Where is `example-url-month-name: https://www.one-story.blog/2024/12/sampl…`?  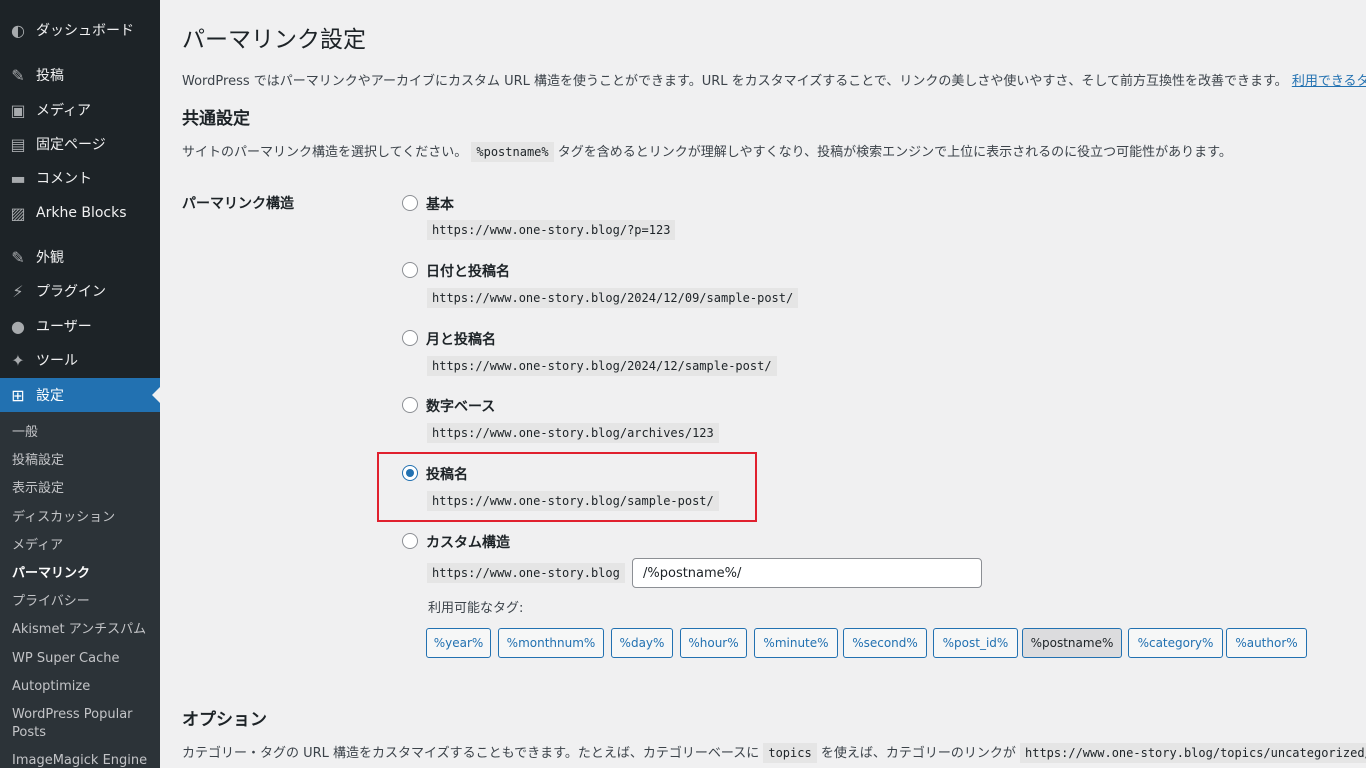 example-url-month-name: https://www.one-story.blog/2024/12/sampl… is located at coordinates (602, 366).